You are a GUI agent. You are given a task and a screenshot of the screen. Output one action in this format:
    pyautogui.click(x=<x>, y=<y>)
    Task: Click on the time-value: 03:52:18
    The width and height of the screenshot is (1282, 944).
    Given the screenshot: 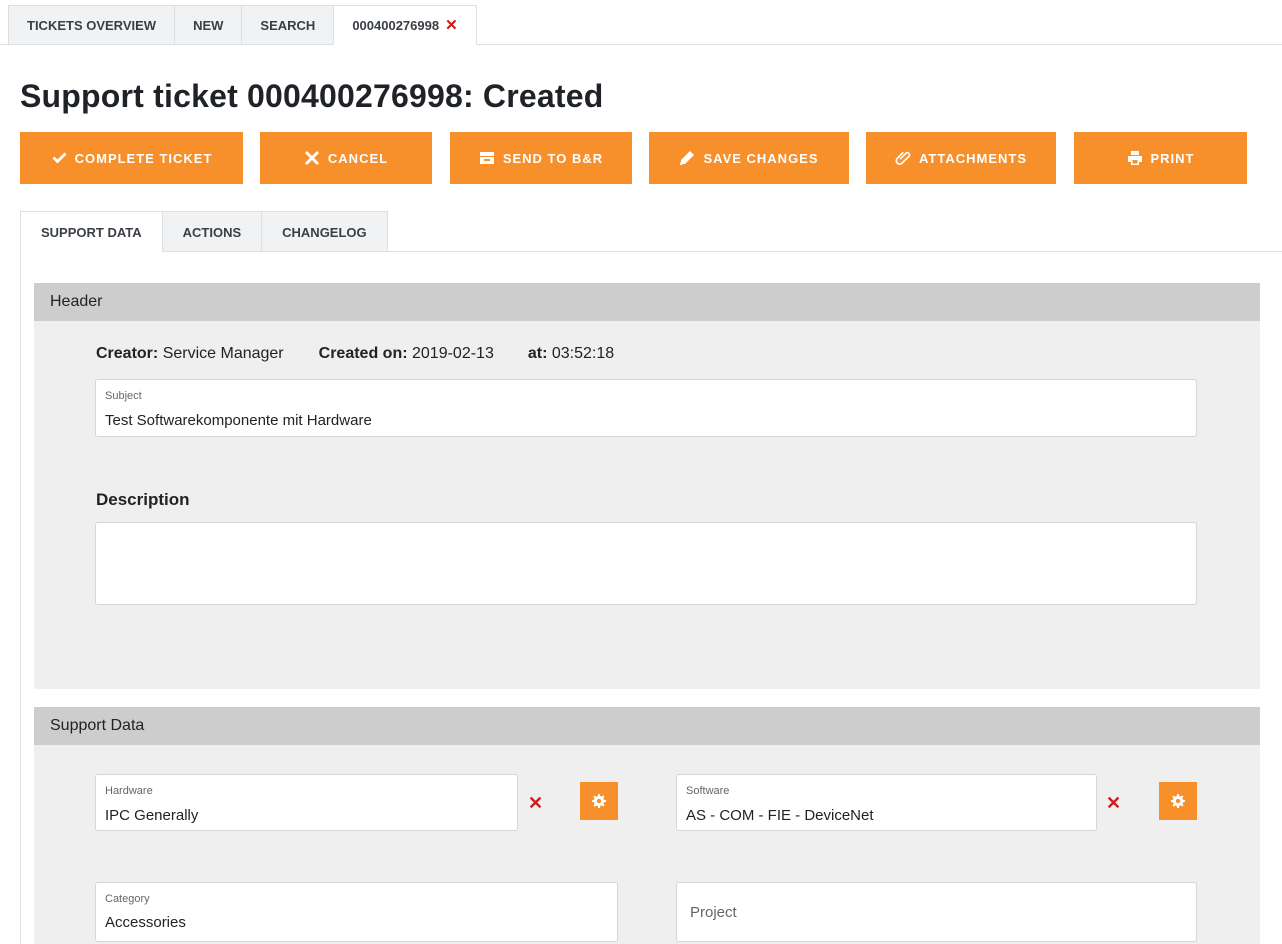 What is the action you would take?
    pyautogui.click(x=583, y=353)
    